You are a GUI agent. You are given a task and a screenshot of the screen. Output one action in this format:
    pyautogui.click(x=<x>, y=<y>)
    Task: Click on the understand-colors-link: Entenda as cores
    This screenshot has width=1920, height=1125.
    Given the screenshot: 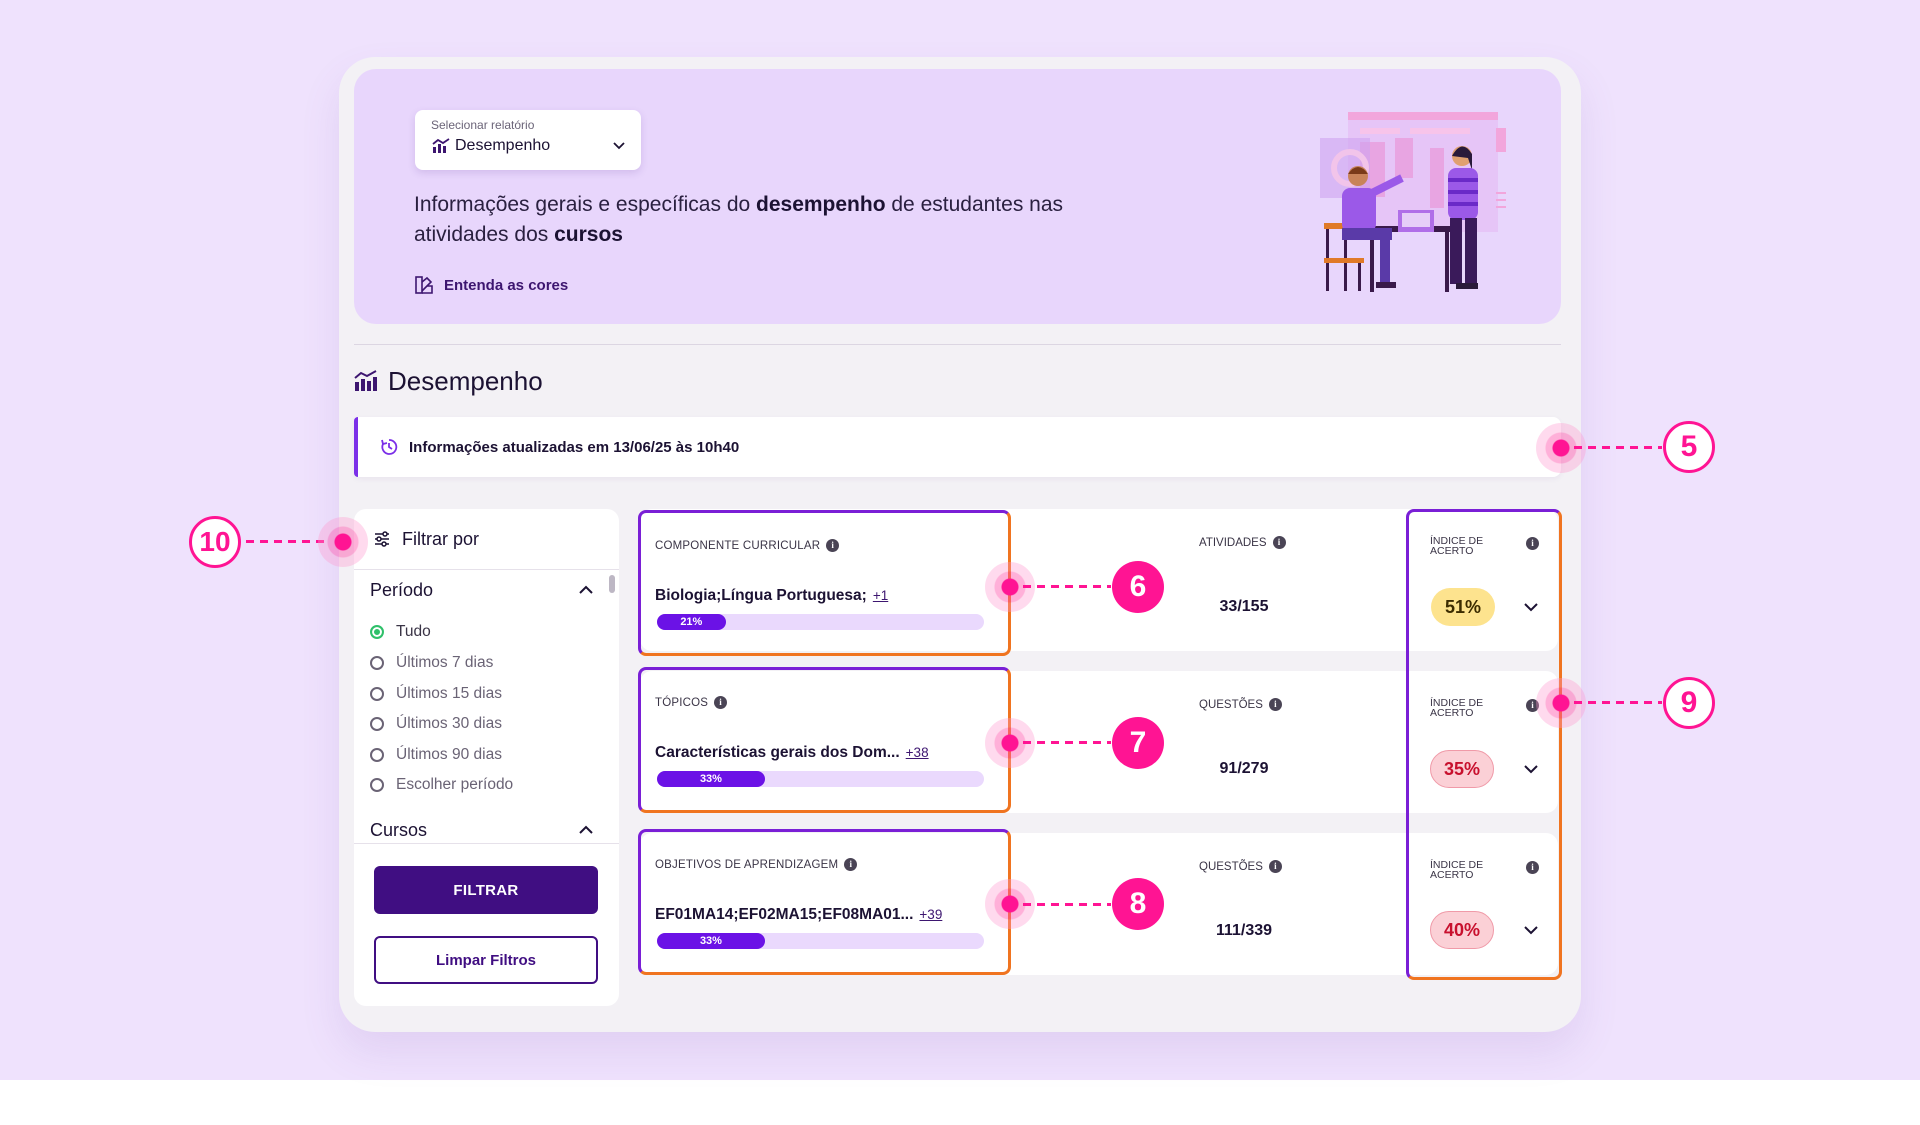 What is the action you would take?
    pyautogui.click(x=491, y=285)
    